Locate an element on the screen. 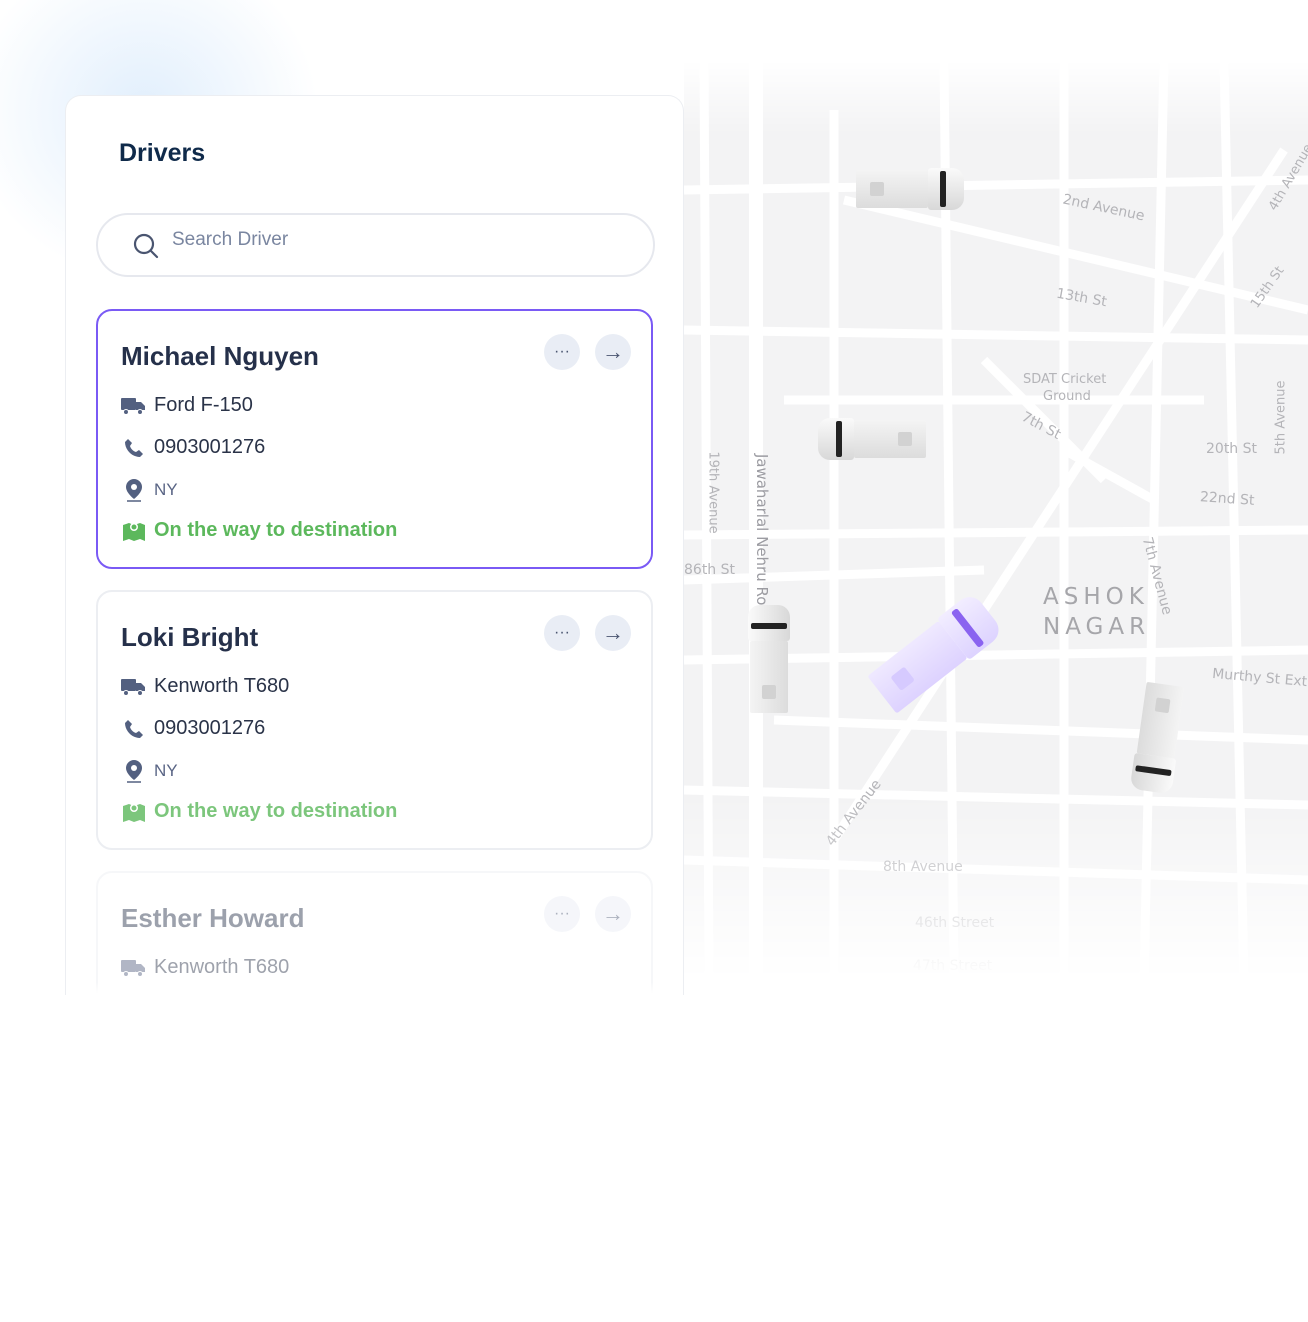 This screenshot has height=1322, width=1308. driver-name: Loki Bright is located at coordinates (190, 637).